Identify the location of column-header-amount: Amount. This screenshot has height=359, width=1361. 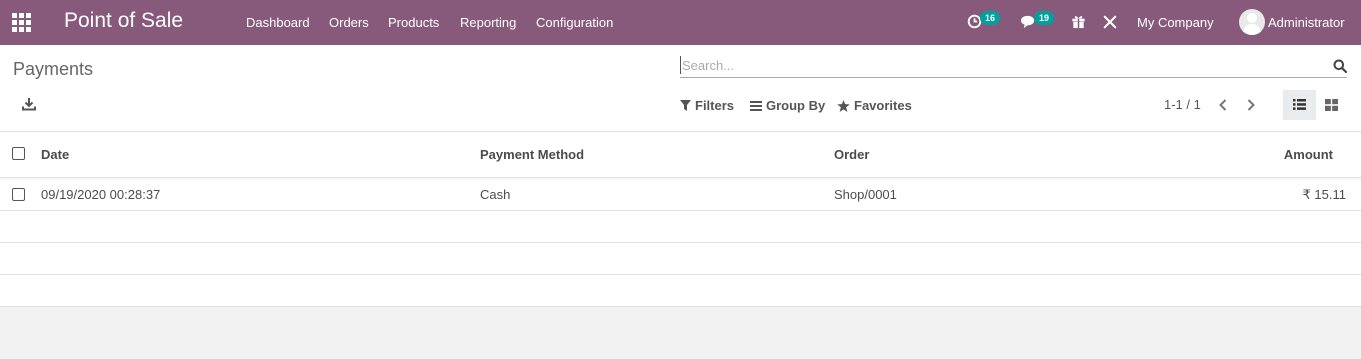
(1308, 154).